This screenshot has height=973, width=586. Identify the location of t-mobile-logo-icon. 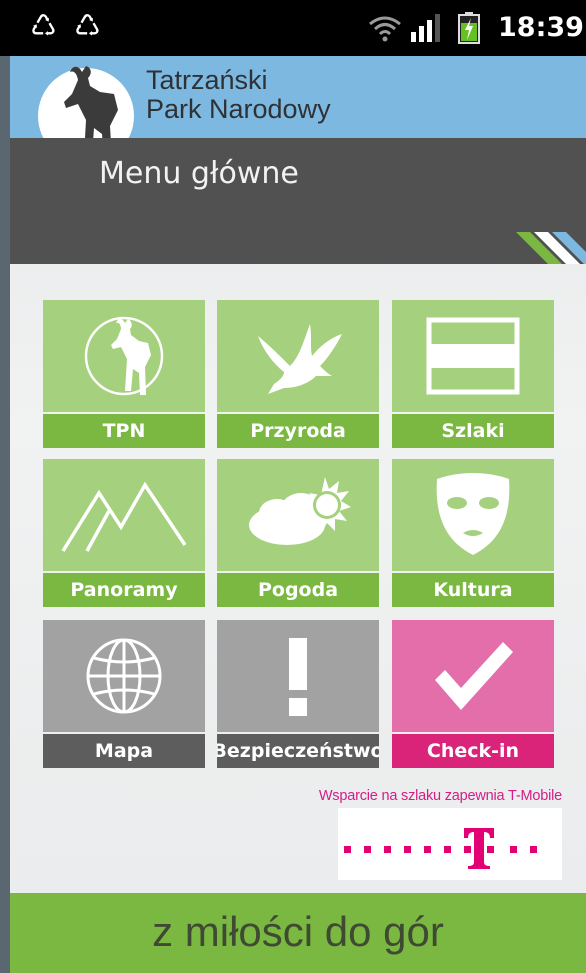
(440, 848).